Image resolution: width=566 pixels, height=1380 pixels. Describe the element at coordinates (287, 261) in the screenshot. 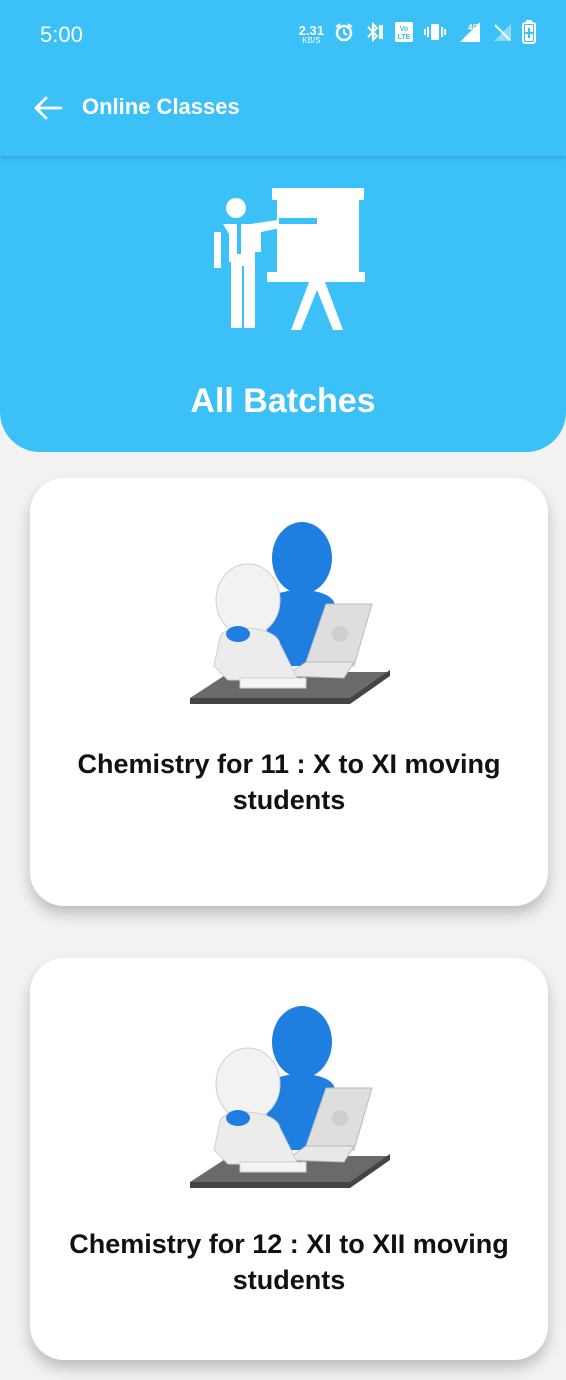

I see `teacher-board-icon` at that location.